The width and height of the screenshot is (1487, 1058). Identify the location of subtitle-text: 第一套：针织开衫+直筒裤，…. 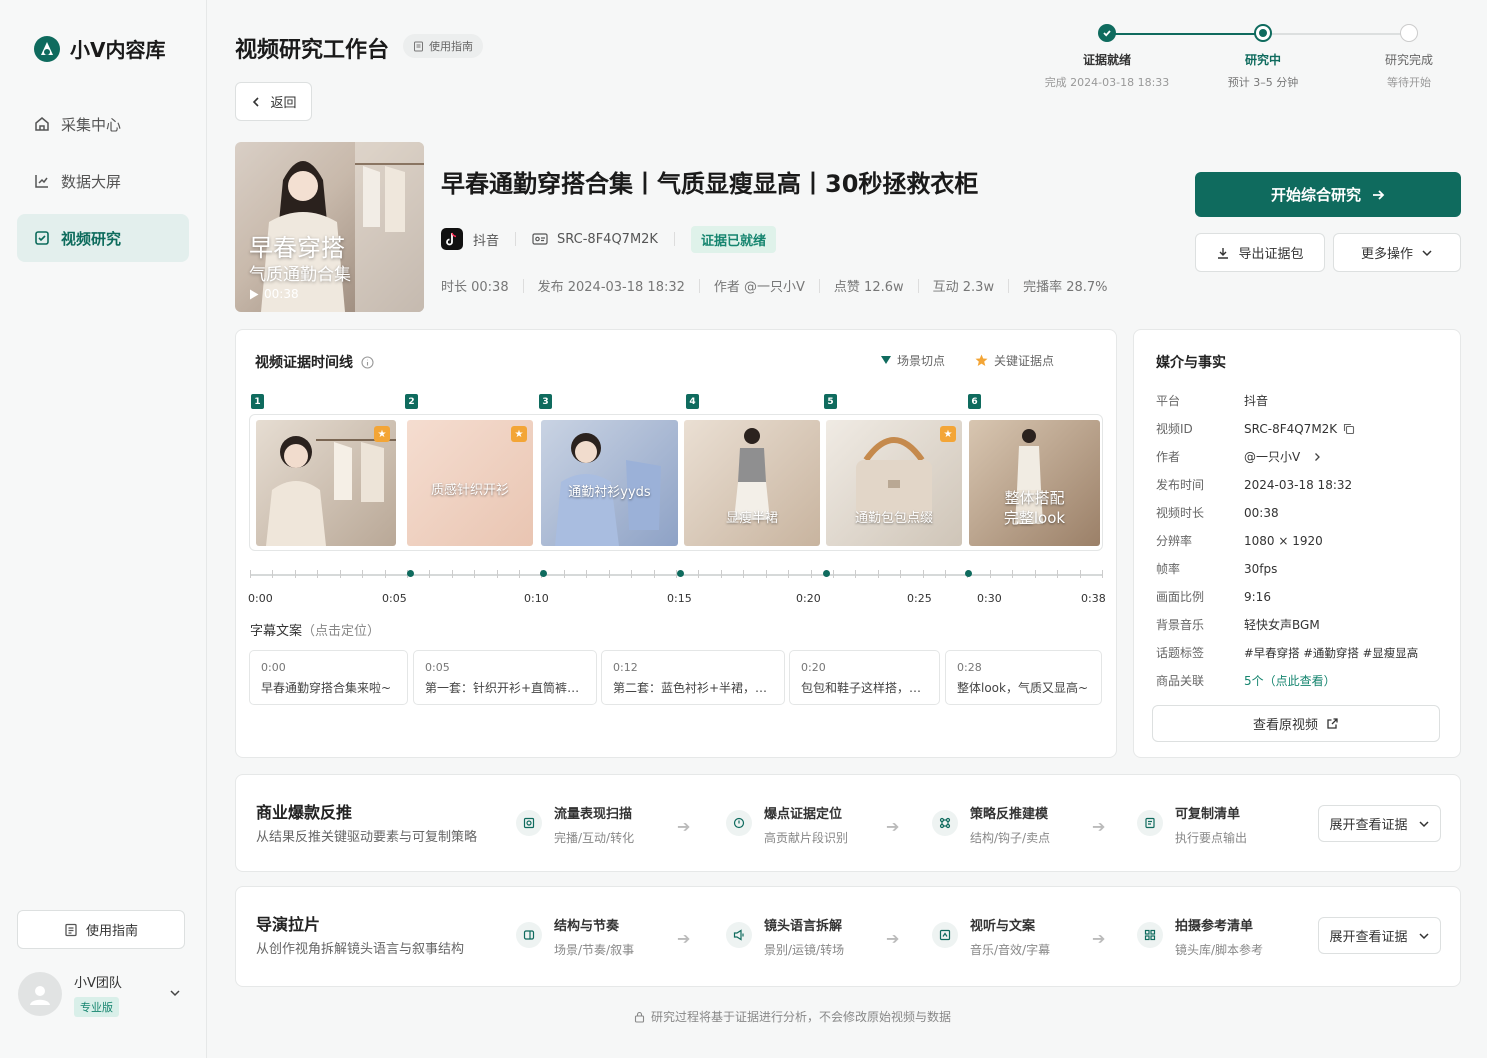
(505, 688).